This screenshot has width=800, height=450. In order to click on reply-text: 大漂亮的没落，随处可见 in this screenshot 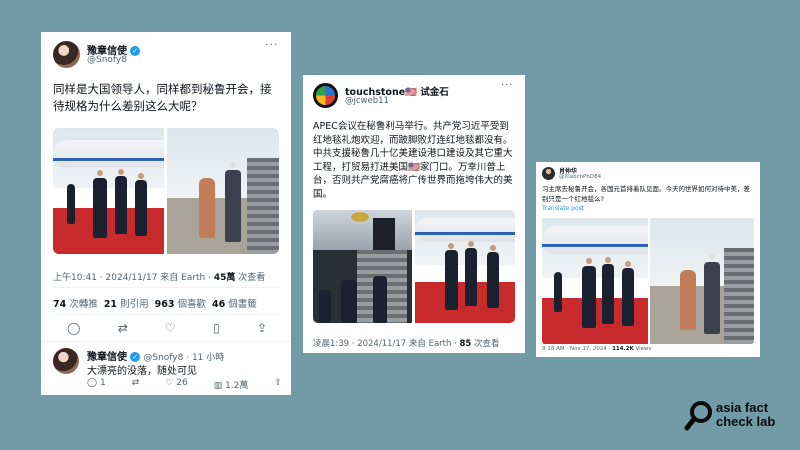, I will do `click(142, 371)`.